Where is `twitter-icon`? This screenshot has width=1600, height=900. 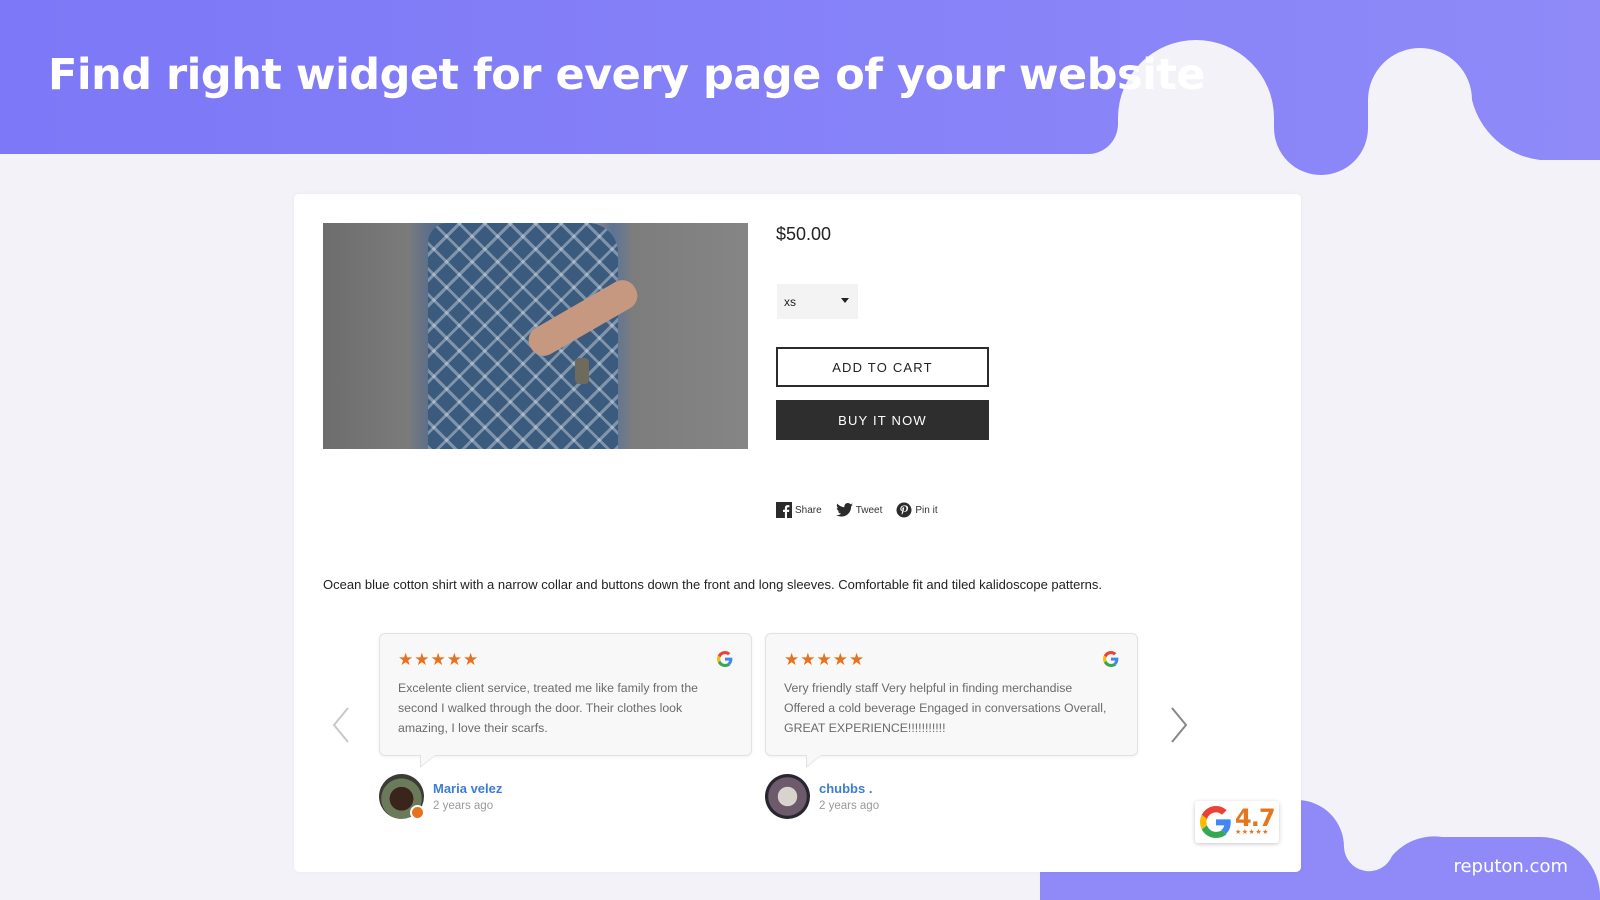
twitter-icon is located at coordinates (844, 510).